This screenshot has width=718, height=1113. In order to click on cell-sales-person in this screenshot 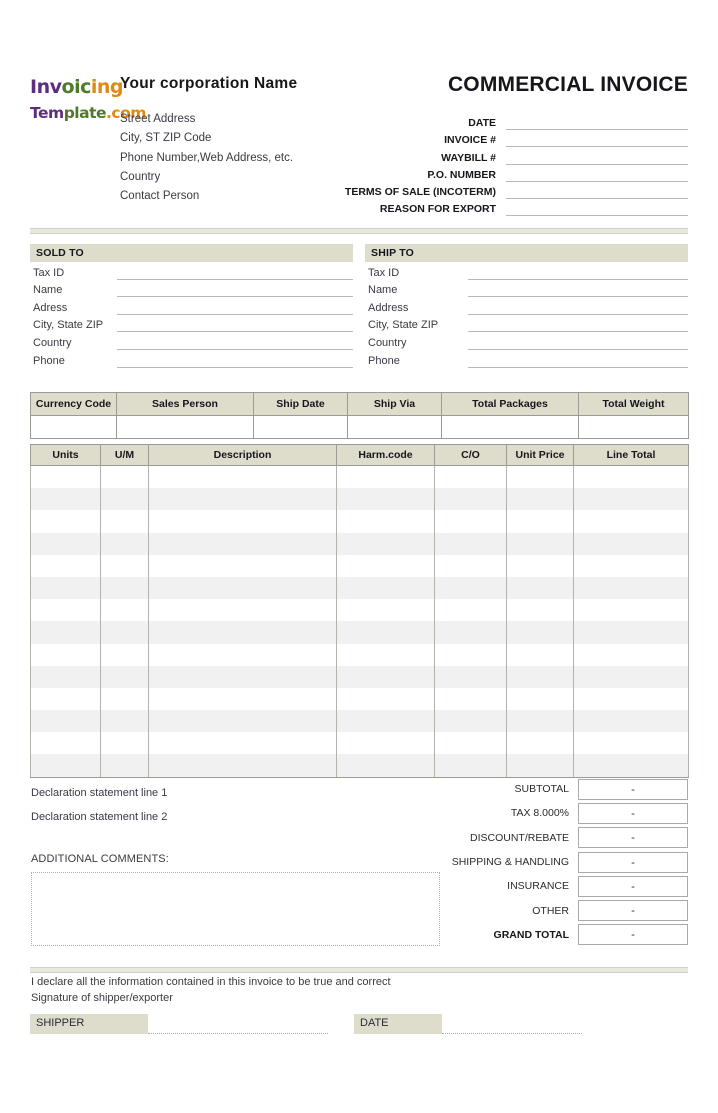, I will do `click(185, 427)`.